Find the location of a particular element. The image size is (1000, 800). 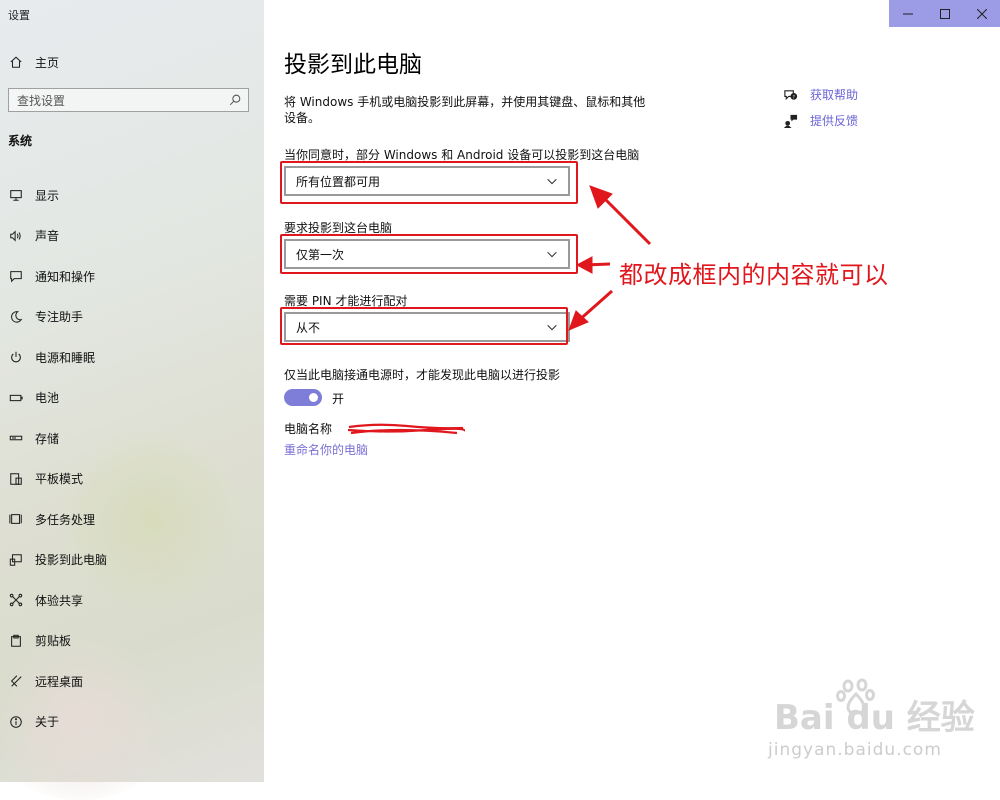

section-title: 系统 is located at coordinates (20, 141).